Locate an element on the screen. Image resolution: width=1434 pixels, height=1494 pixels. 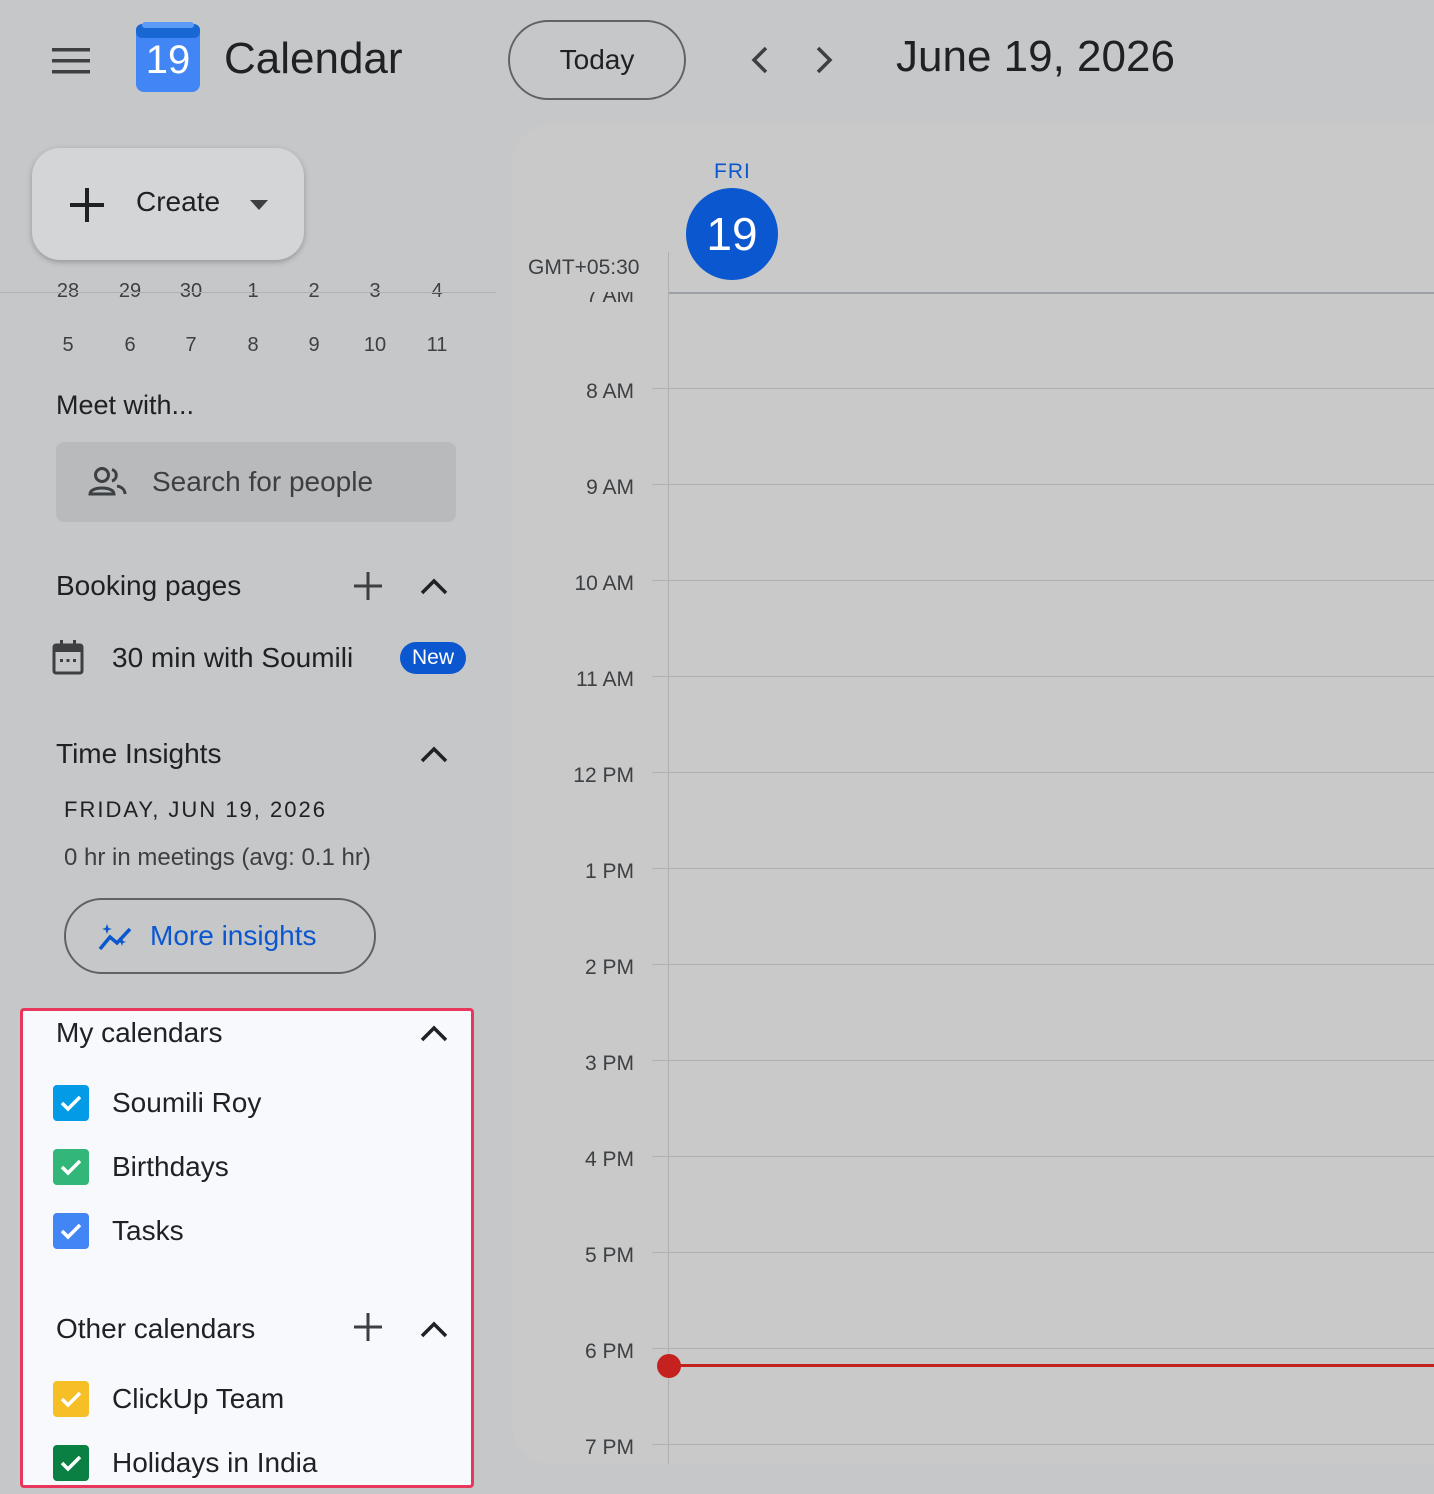
search-people-input: Search for people is located at coordinates (256, 482).